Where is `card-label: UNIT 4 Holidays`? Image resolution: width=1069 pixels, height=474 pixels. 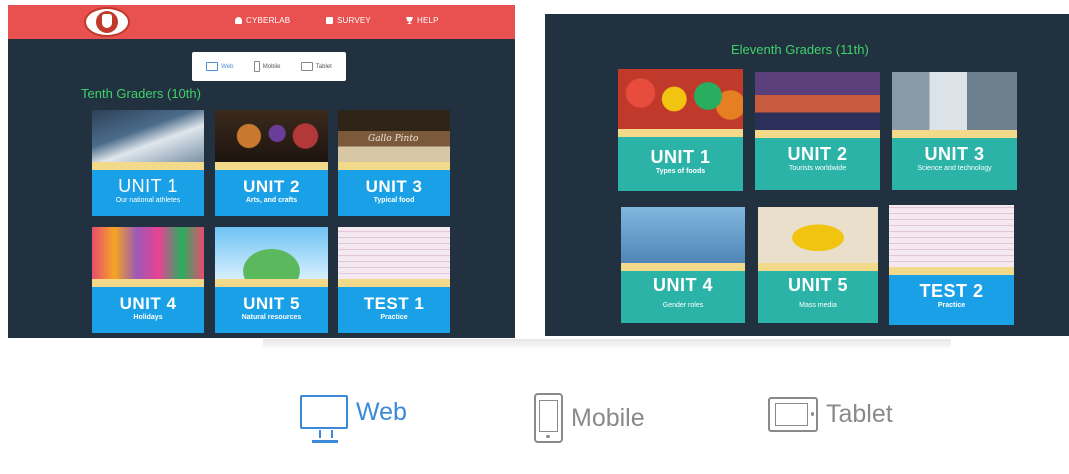 card-label: UNIT 4 Holidays is located at coordinates (148, 310).